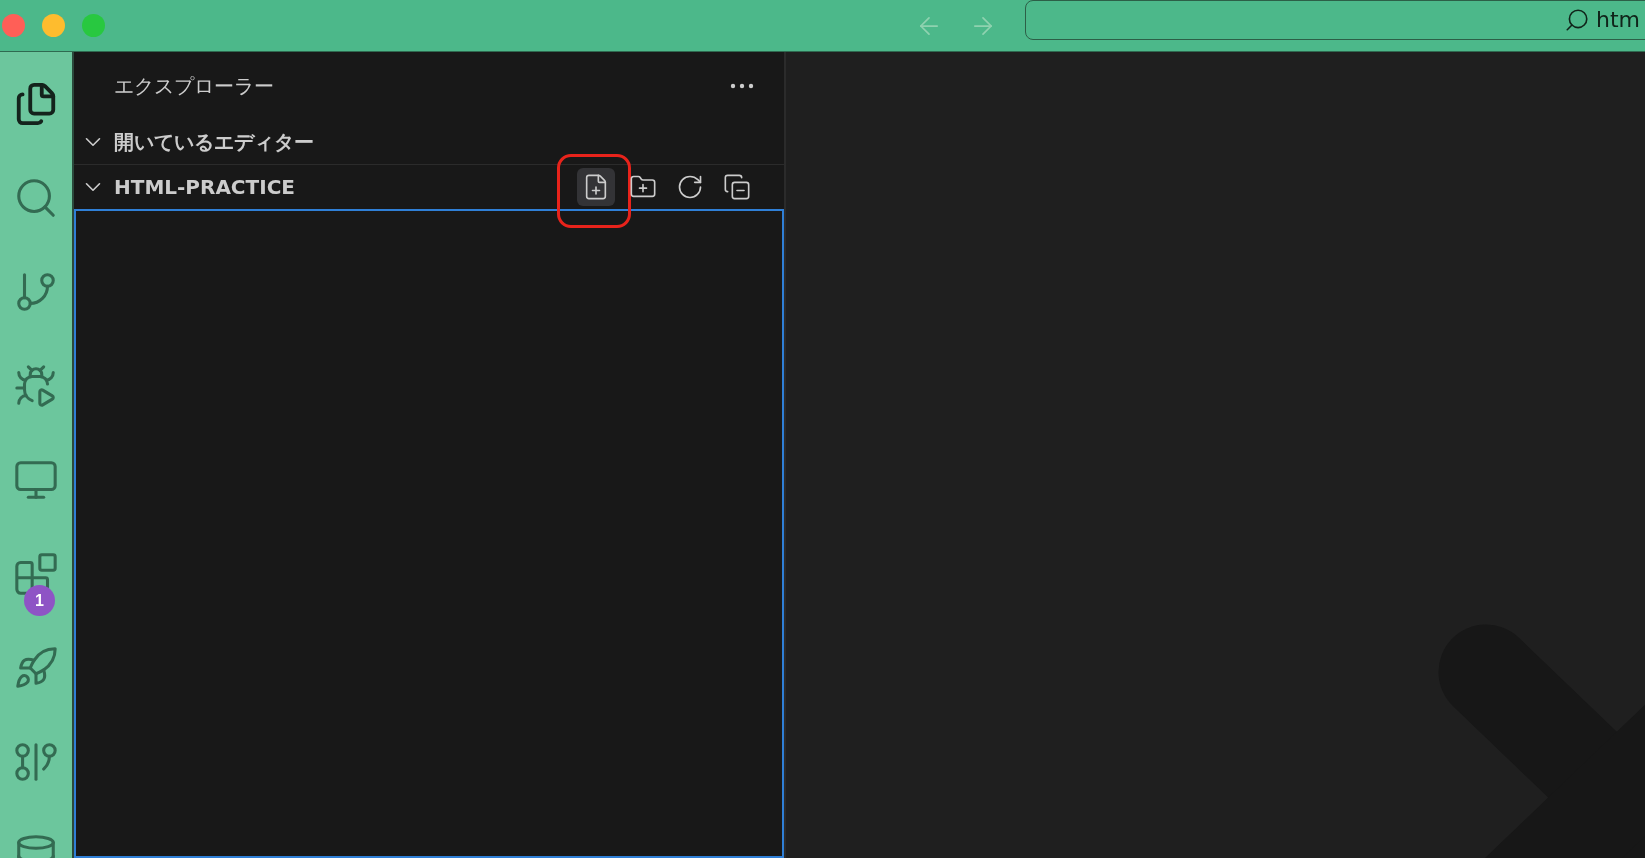  What do you see at coordinates (690, 187) in the screenshot?
I see `refresh-icon` at bounding box center [690, 187].